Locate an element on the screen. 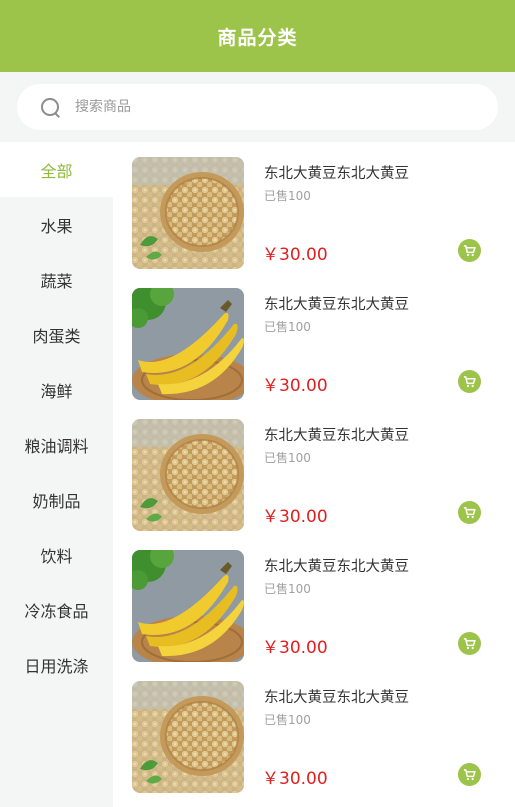 Image resolution: width=515 pixels, height=807 pixels. sidebar-item-vegetables: 蔬菜 is located at coordinates (56, 279).